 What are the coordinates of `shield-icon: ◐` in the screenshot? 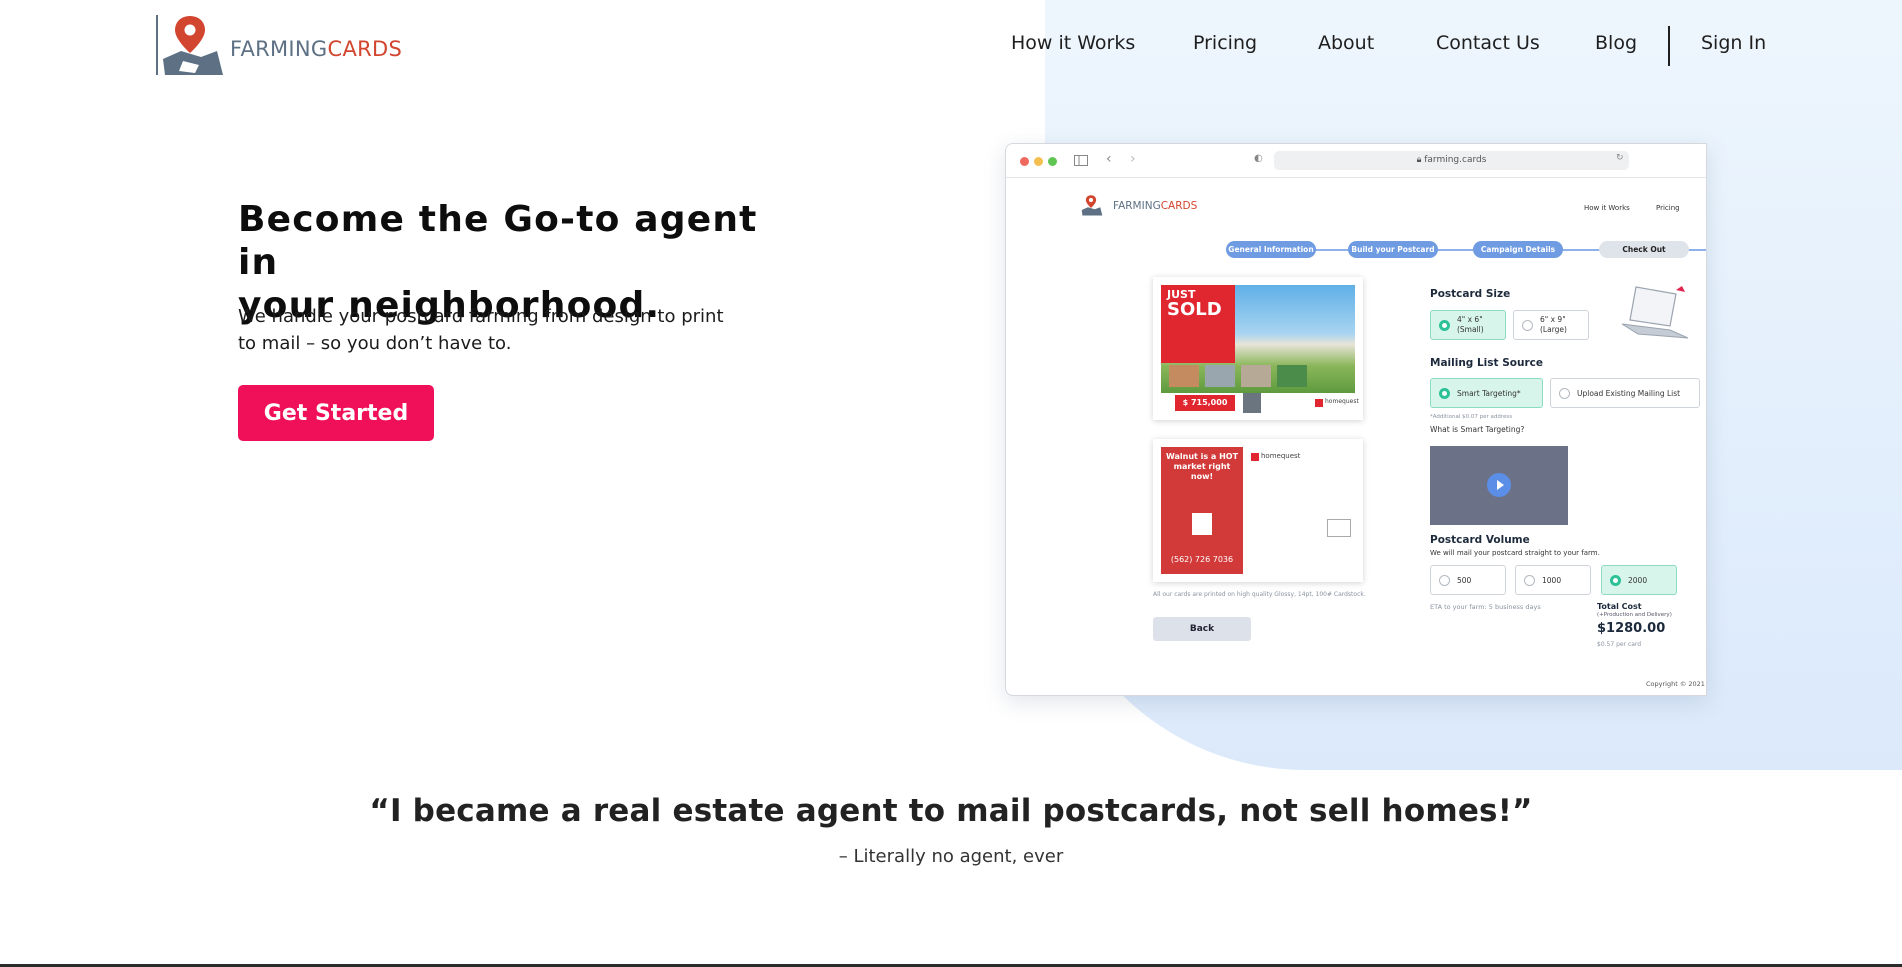 It's located at (1258, 158).